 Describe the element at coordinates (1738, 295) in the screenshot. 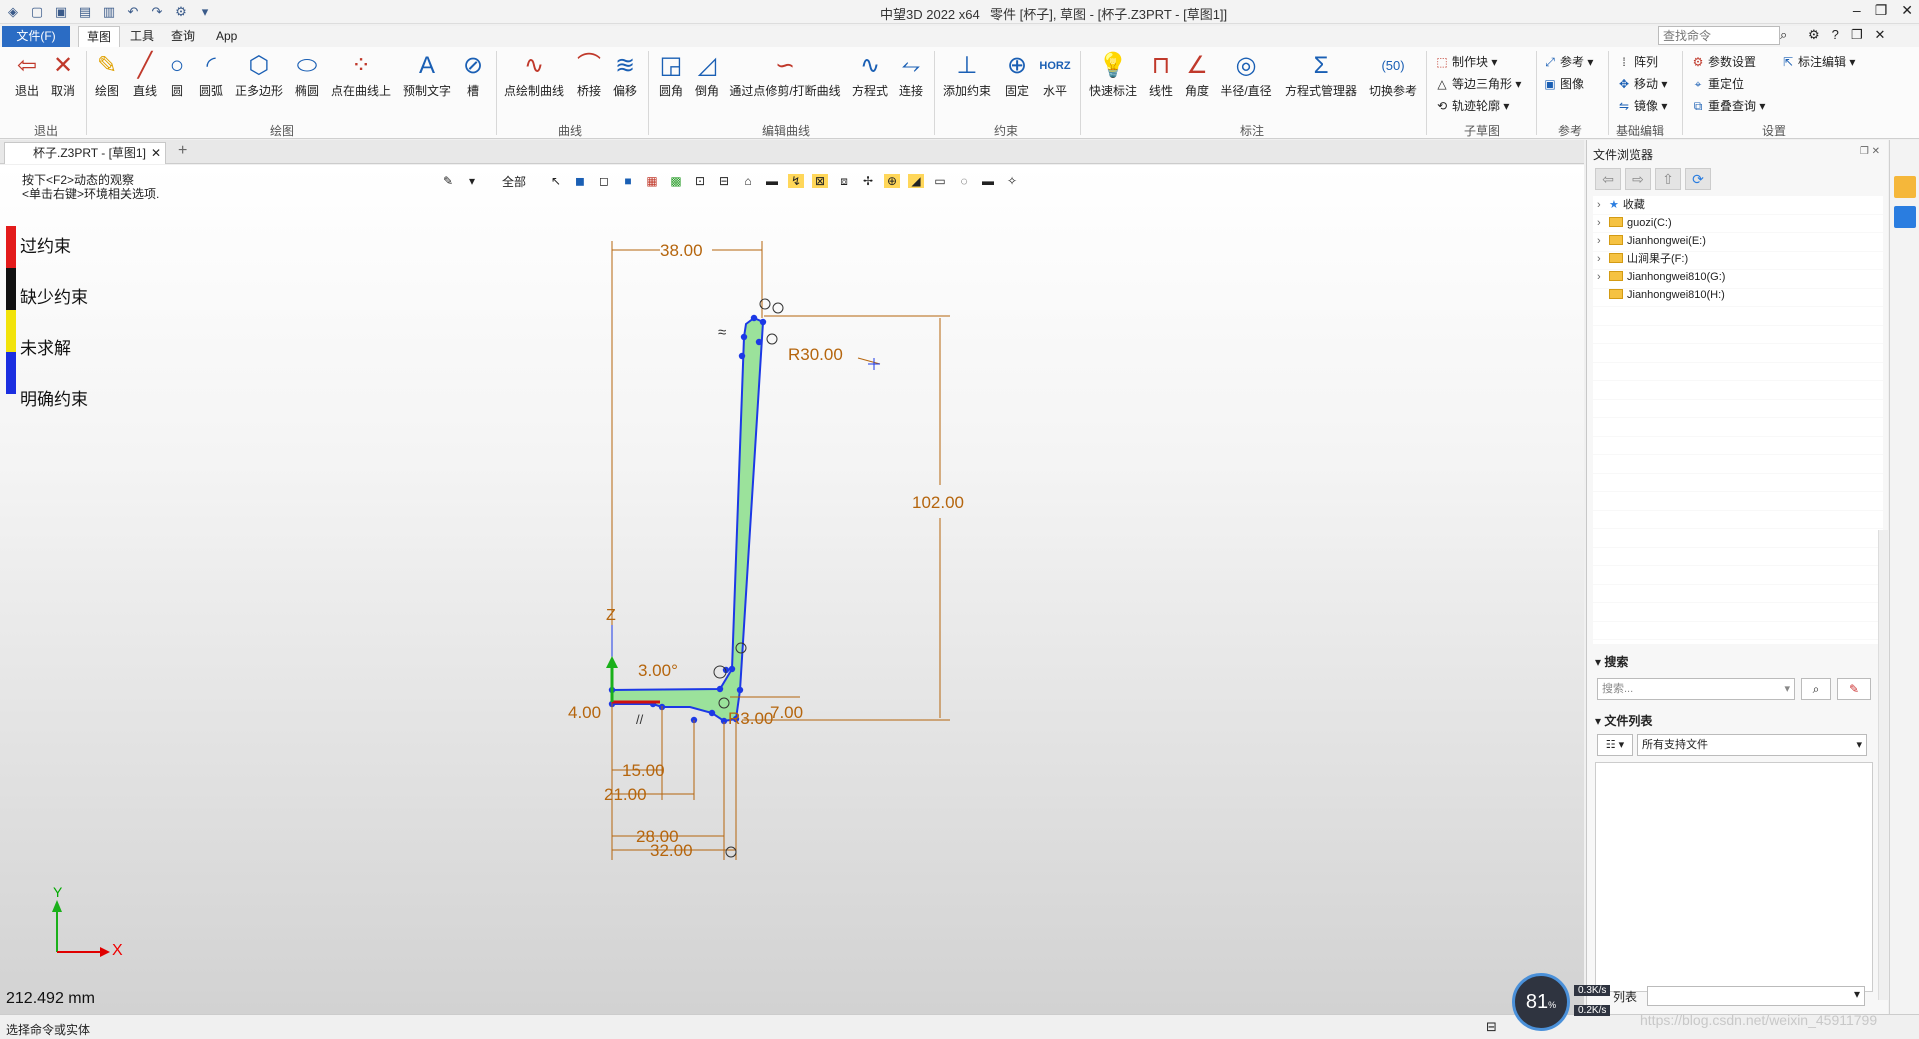

I see `tree-item: Jianhongwei810(H:)` at that location.